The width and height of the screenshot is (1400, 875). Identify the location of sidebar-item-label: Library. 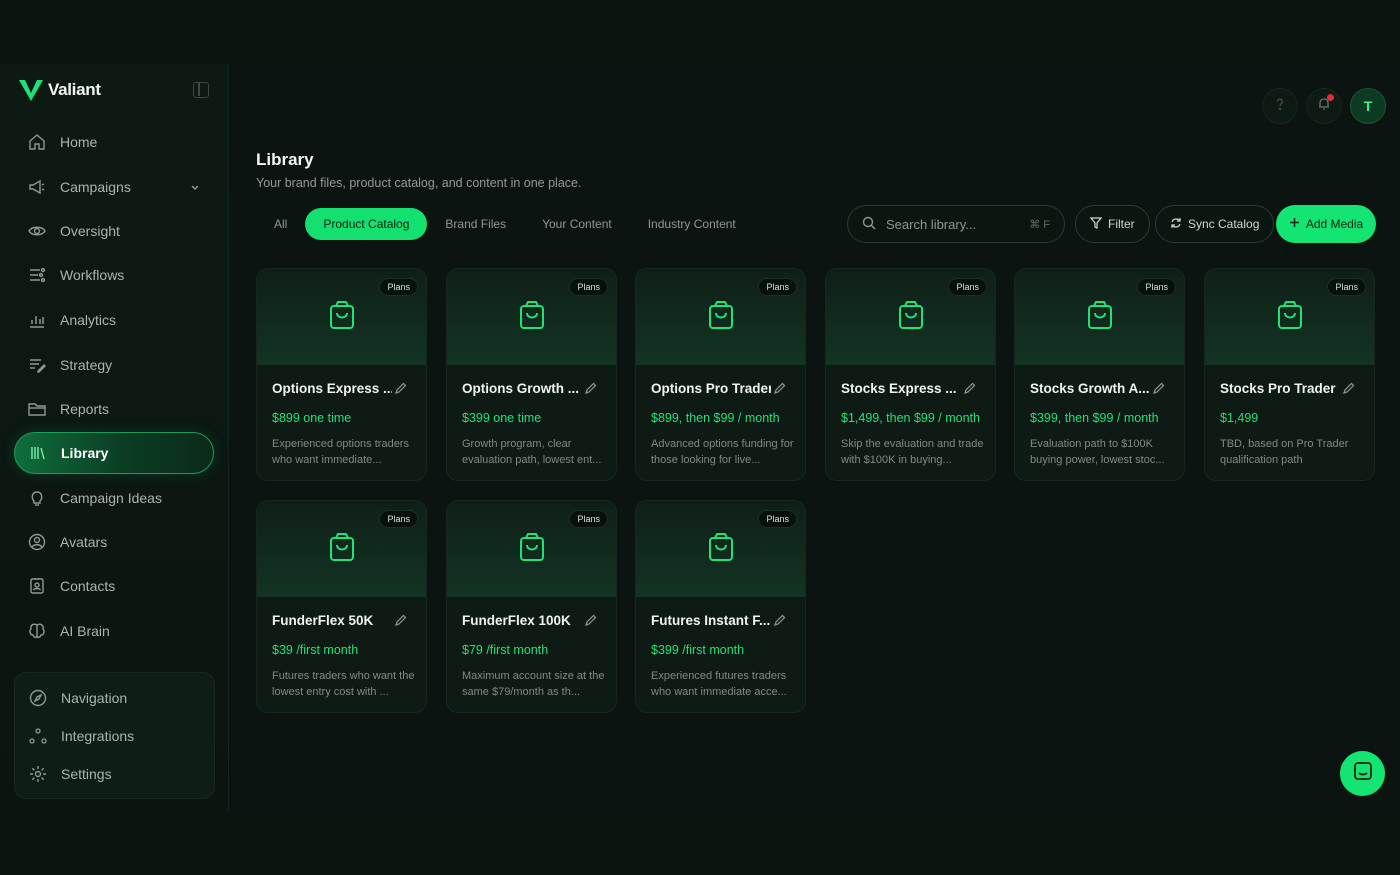
(85, 453).